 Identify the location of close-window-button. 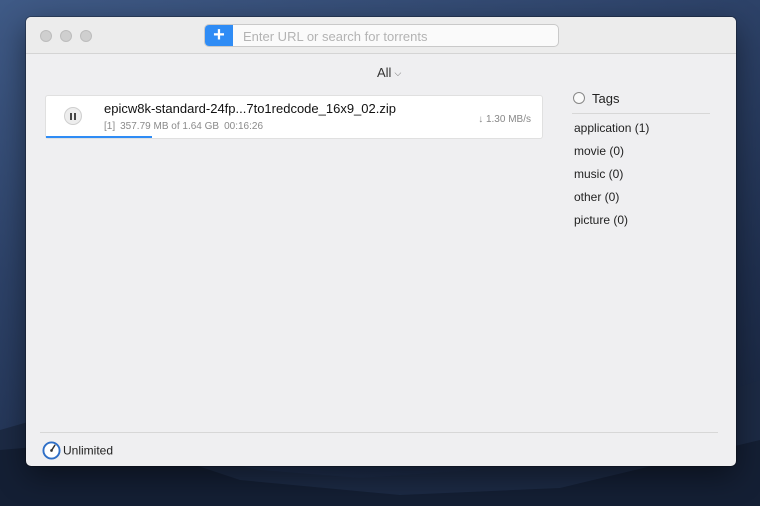
(46, 36).